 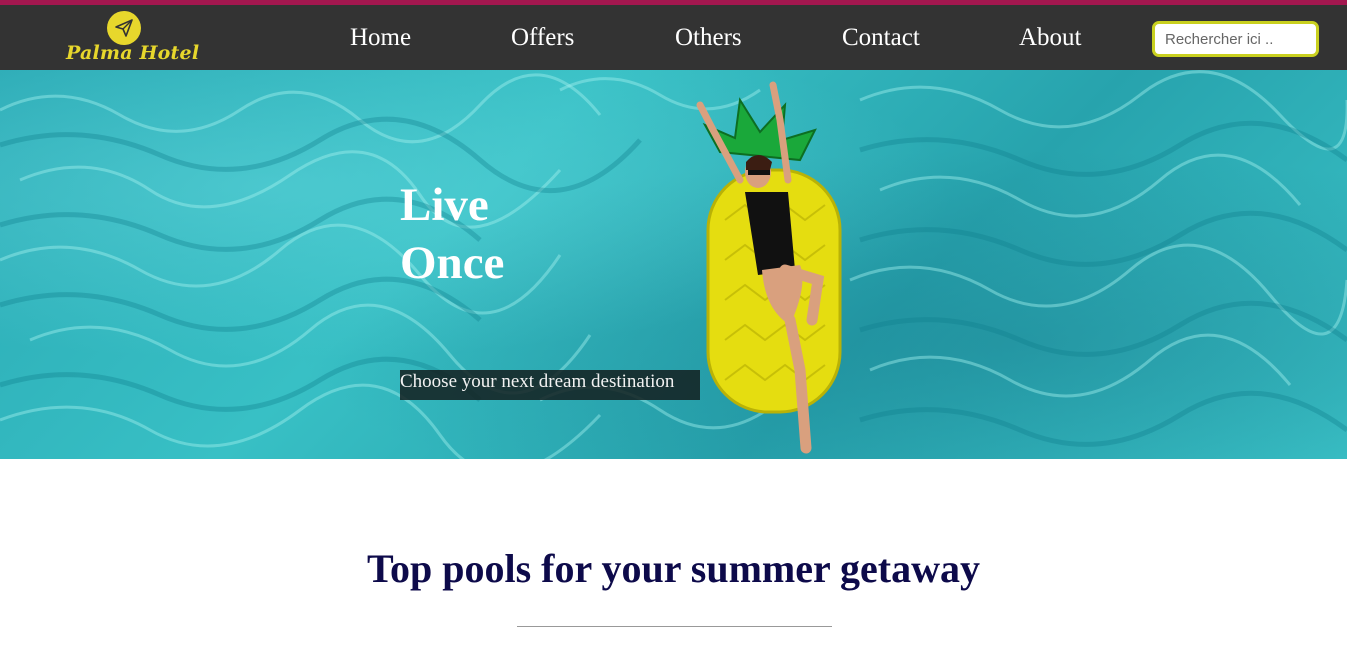 I want to click on paper-plane-icon, so click(x=124, y=28).